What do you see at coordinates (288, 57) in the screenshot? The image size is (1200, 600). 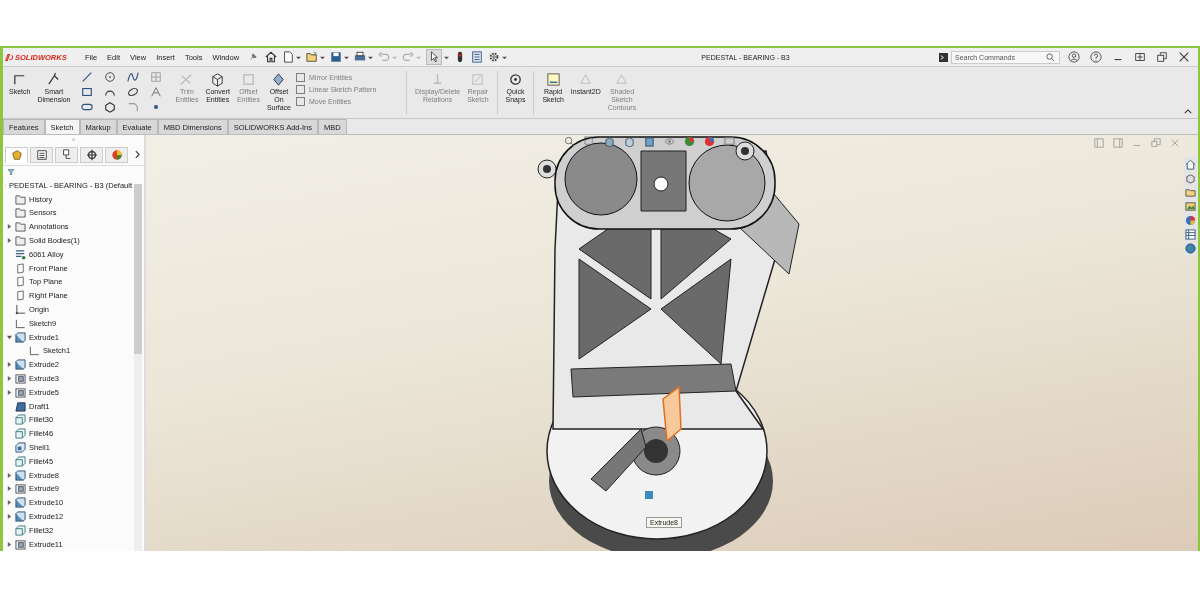 I see `new-document-icon` at bounding box center [288, 57].